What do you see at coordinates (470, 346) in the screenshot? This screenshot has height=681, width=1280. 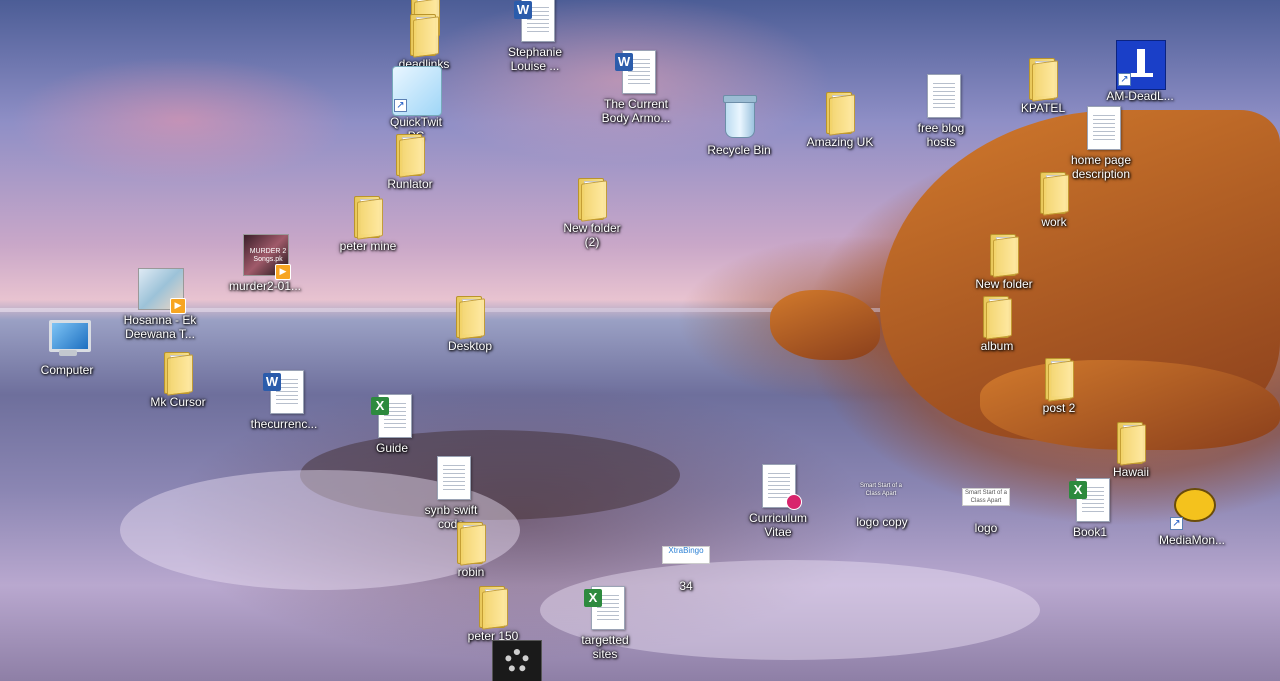 I see `icon-label: Desktop` at bounding box center [470, 346].